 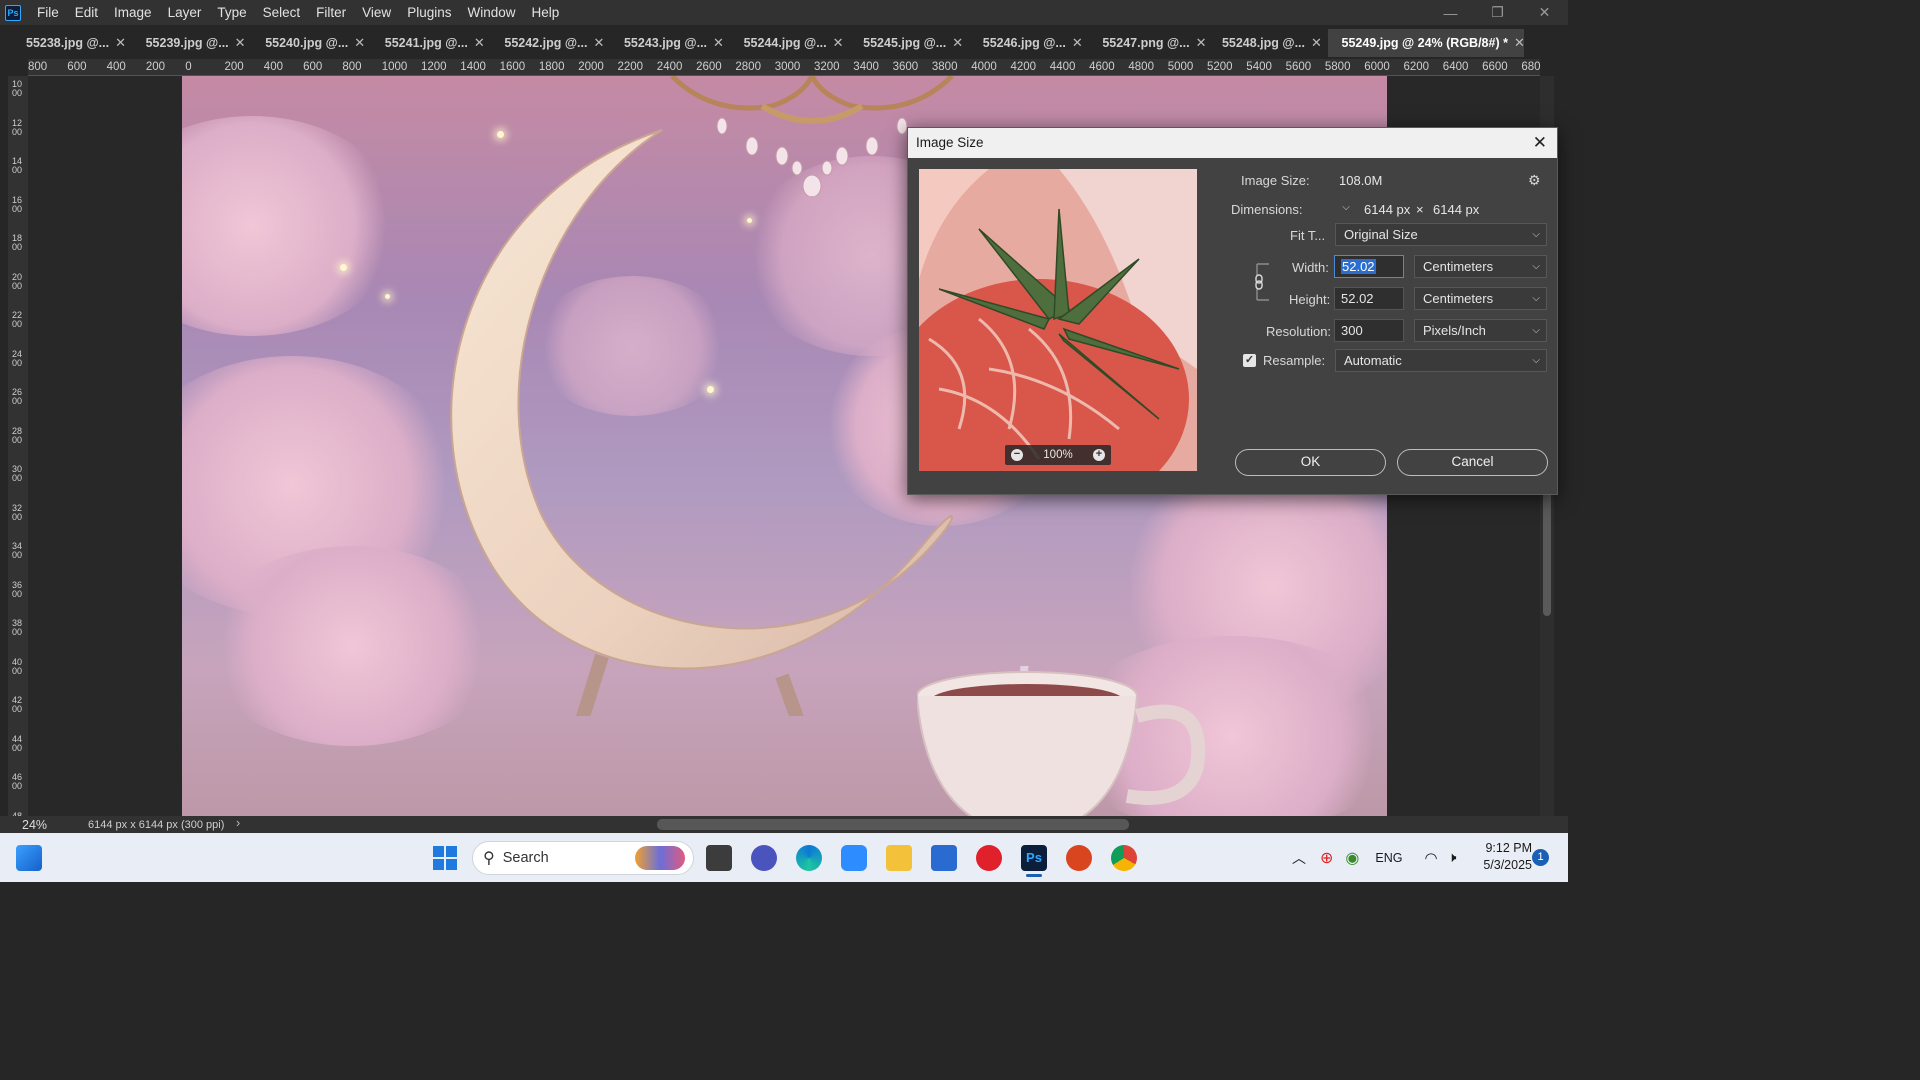 I want to click on zoom-out-button: −, so click(x=1017, y=455).